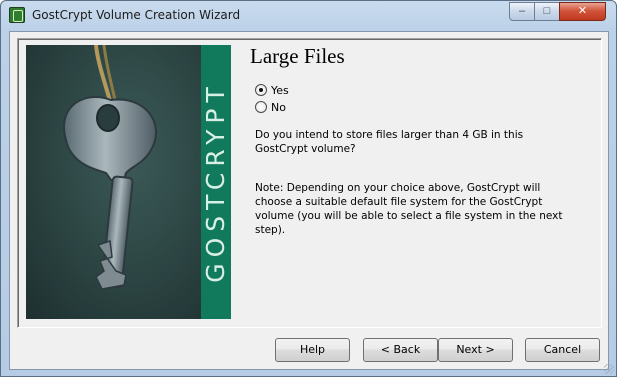 This screenshot has height=377, width=617. I want to click on key-illustration, so click(110, 167).